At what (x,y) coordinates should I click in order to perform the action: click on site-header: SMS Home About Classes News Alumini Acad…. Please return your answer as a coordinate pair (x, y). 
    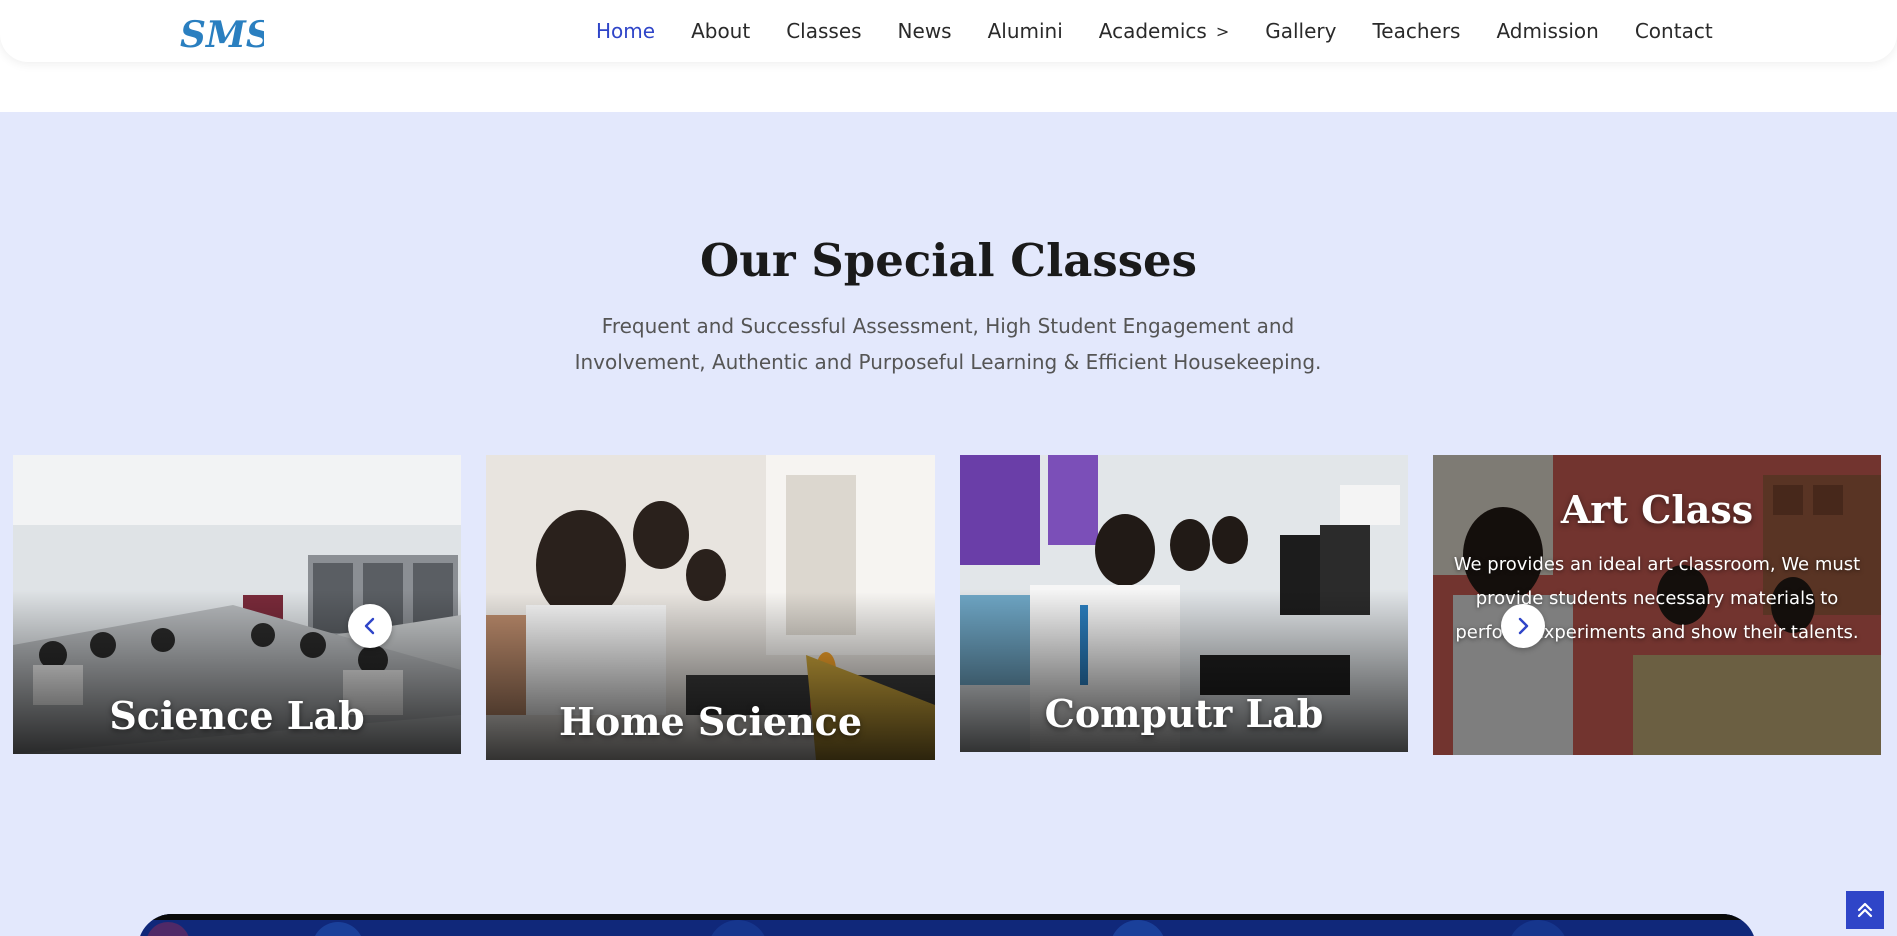
    Looking at the image, I should click on (948, 31).